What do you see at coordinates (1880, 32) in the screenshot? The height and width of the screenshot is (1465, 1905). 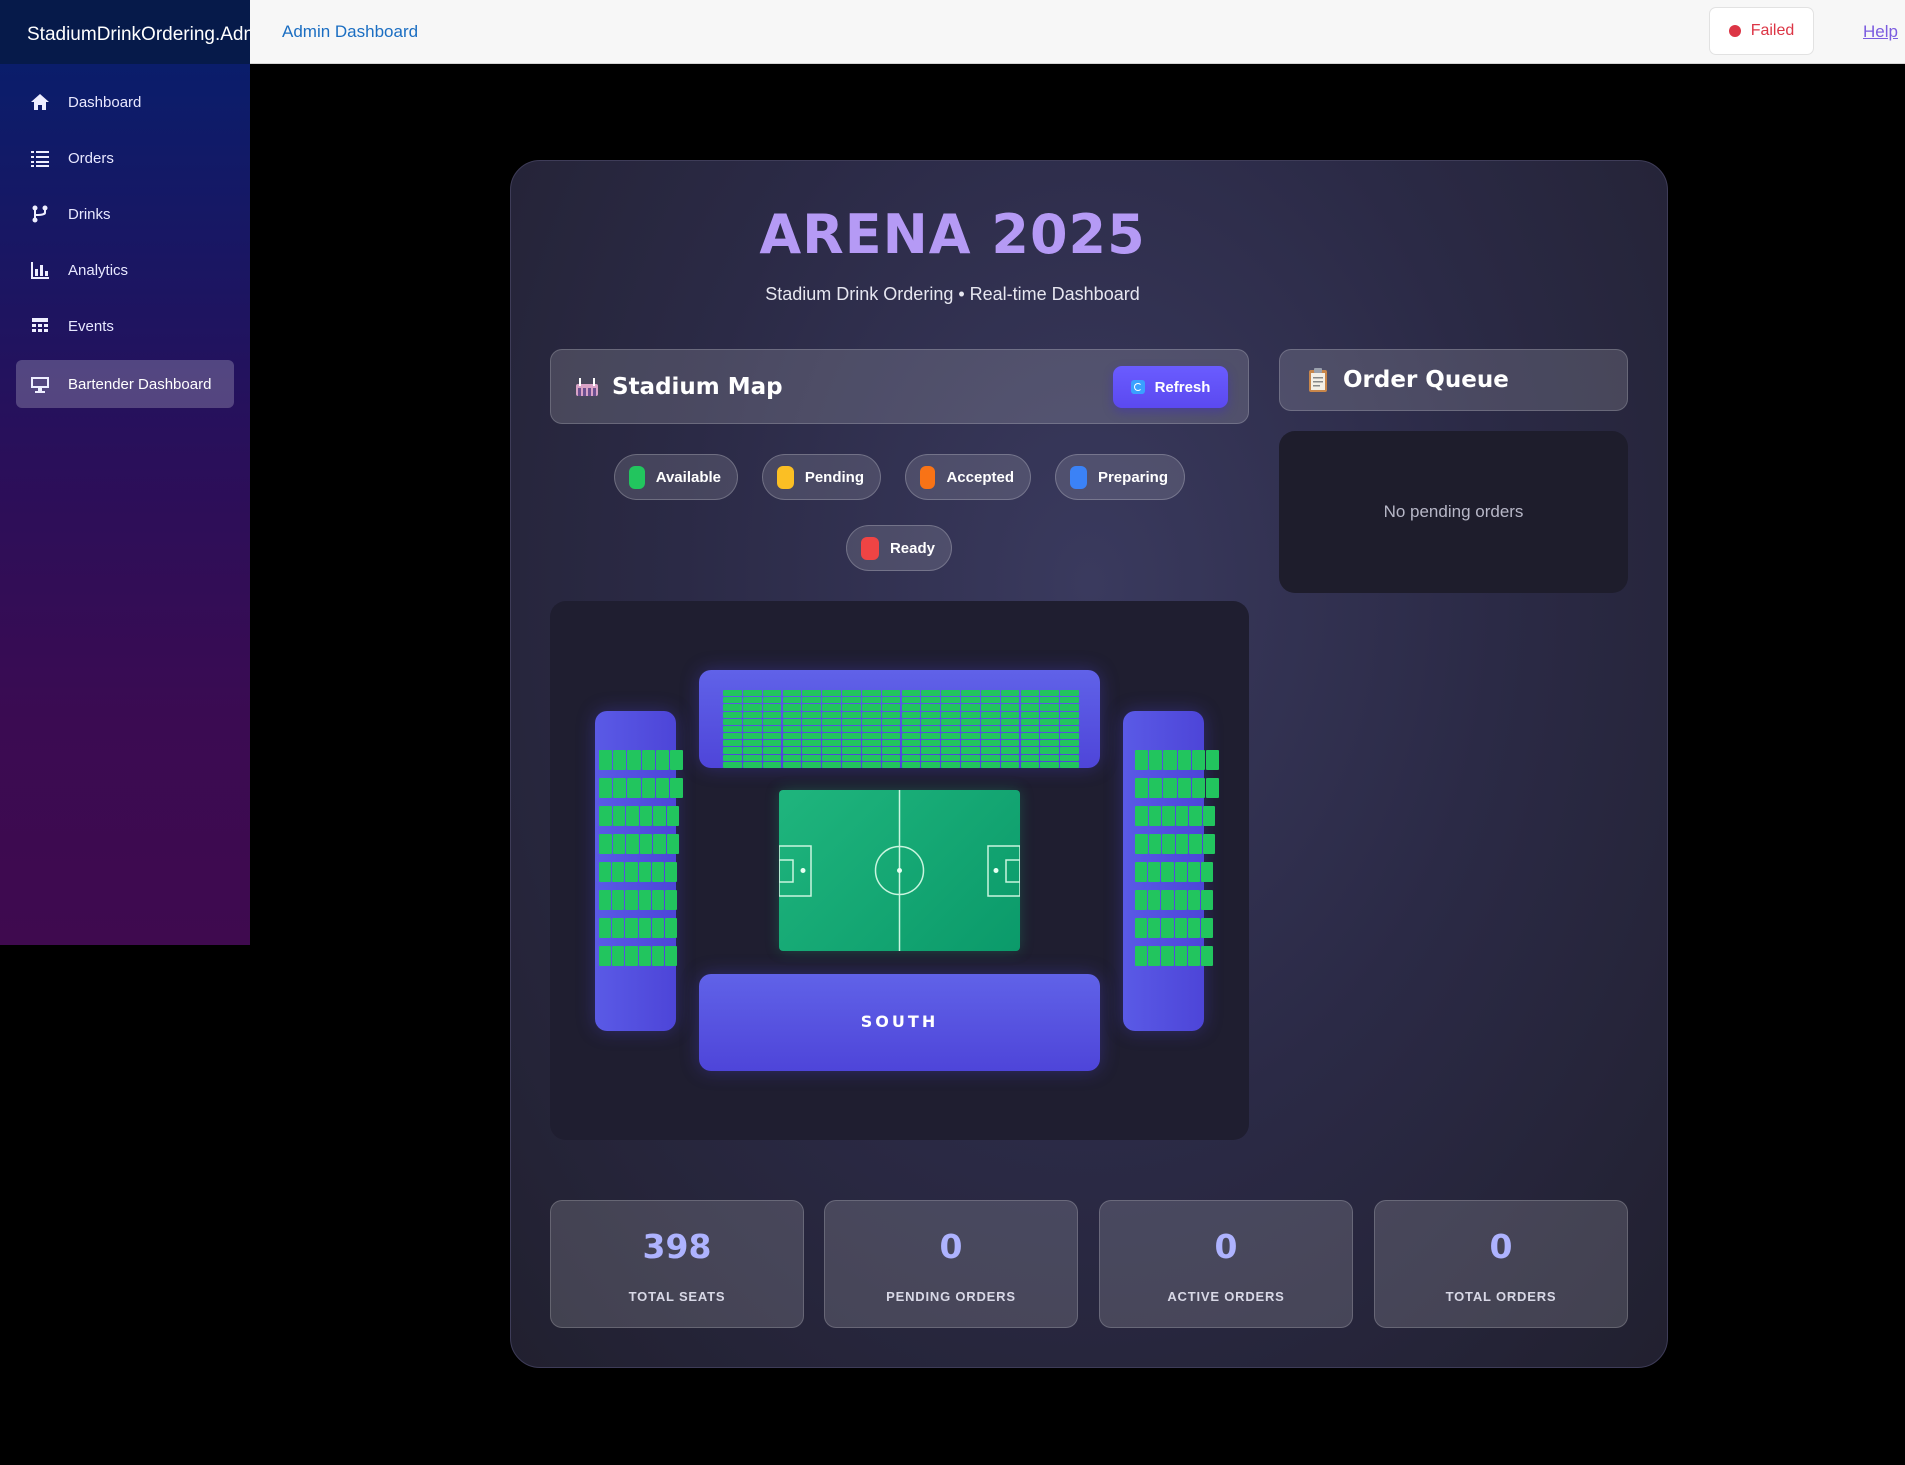 I see `help-link: Help` at bounding box center [1880, 32].